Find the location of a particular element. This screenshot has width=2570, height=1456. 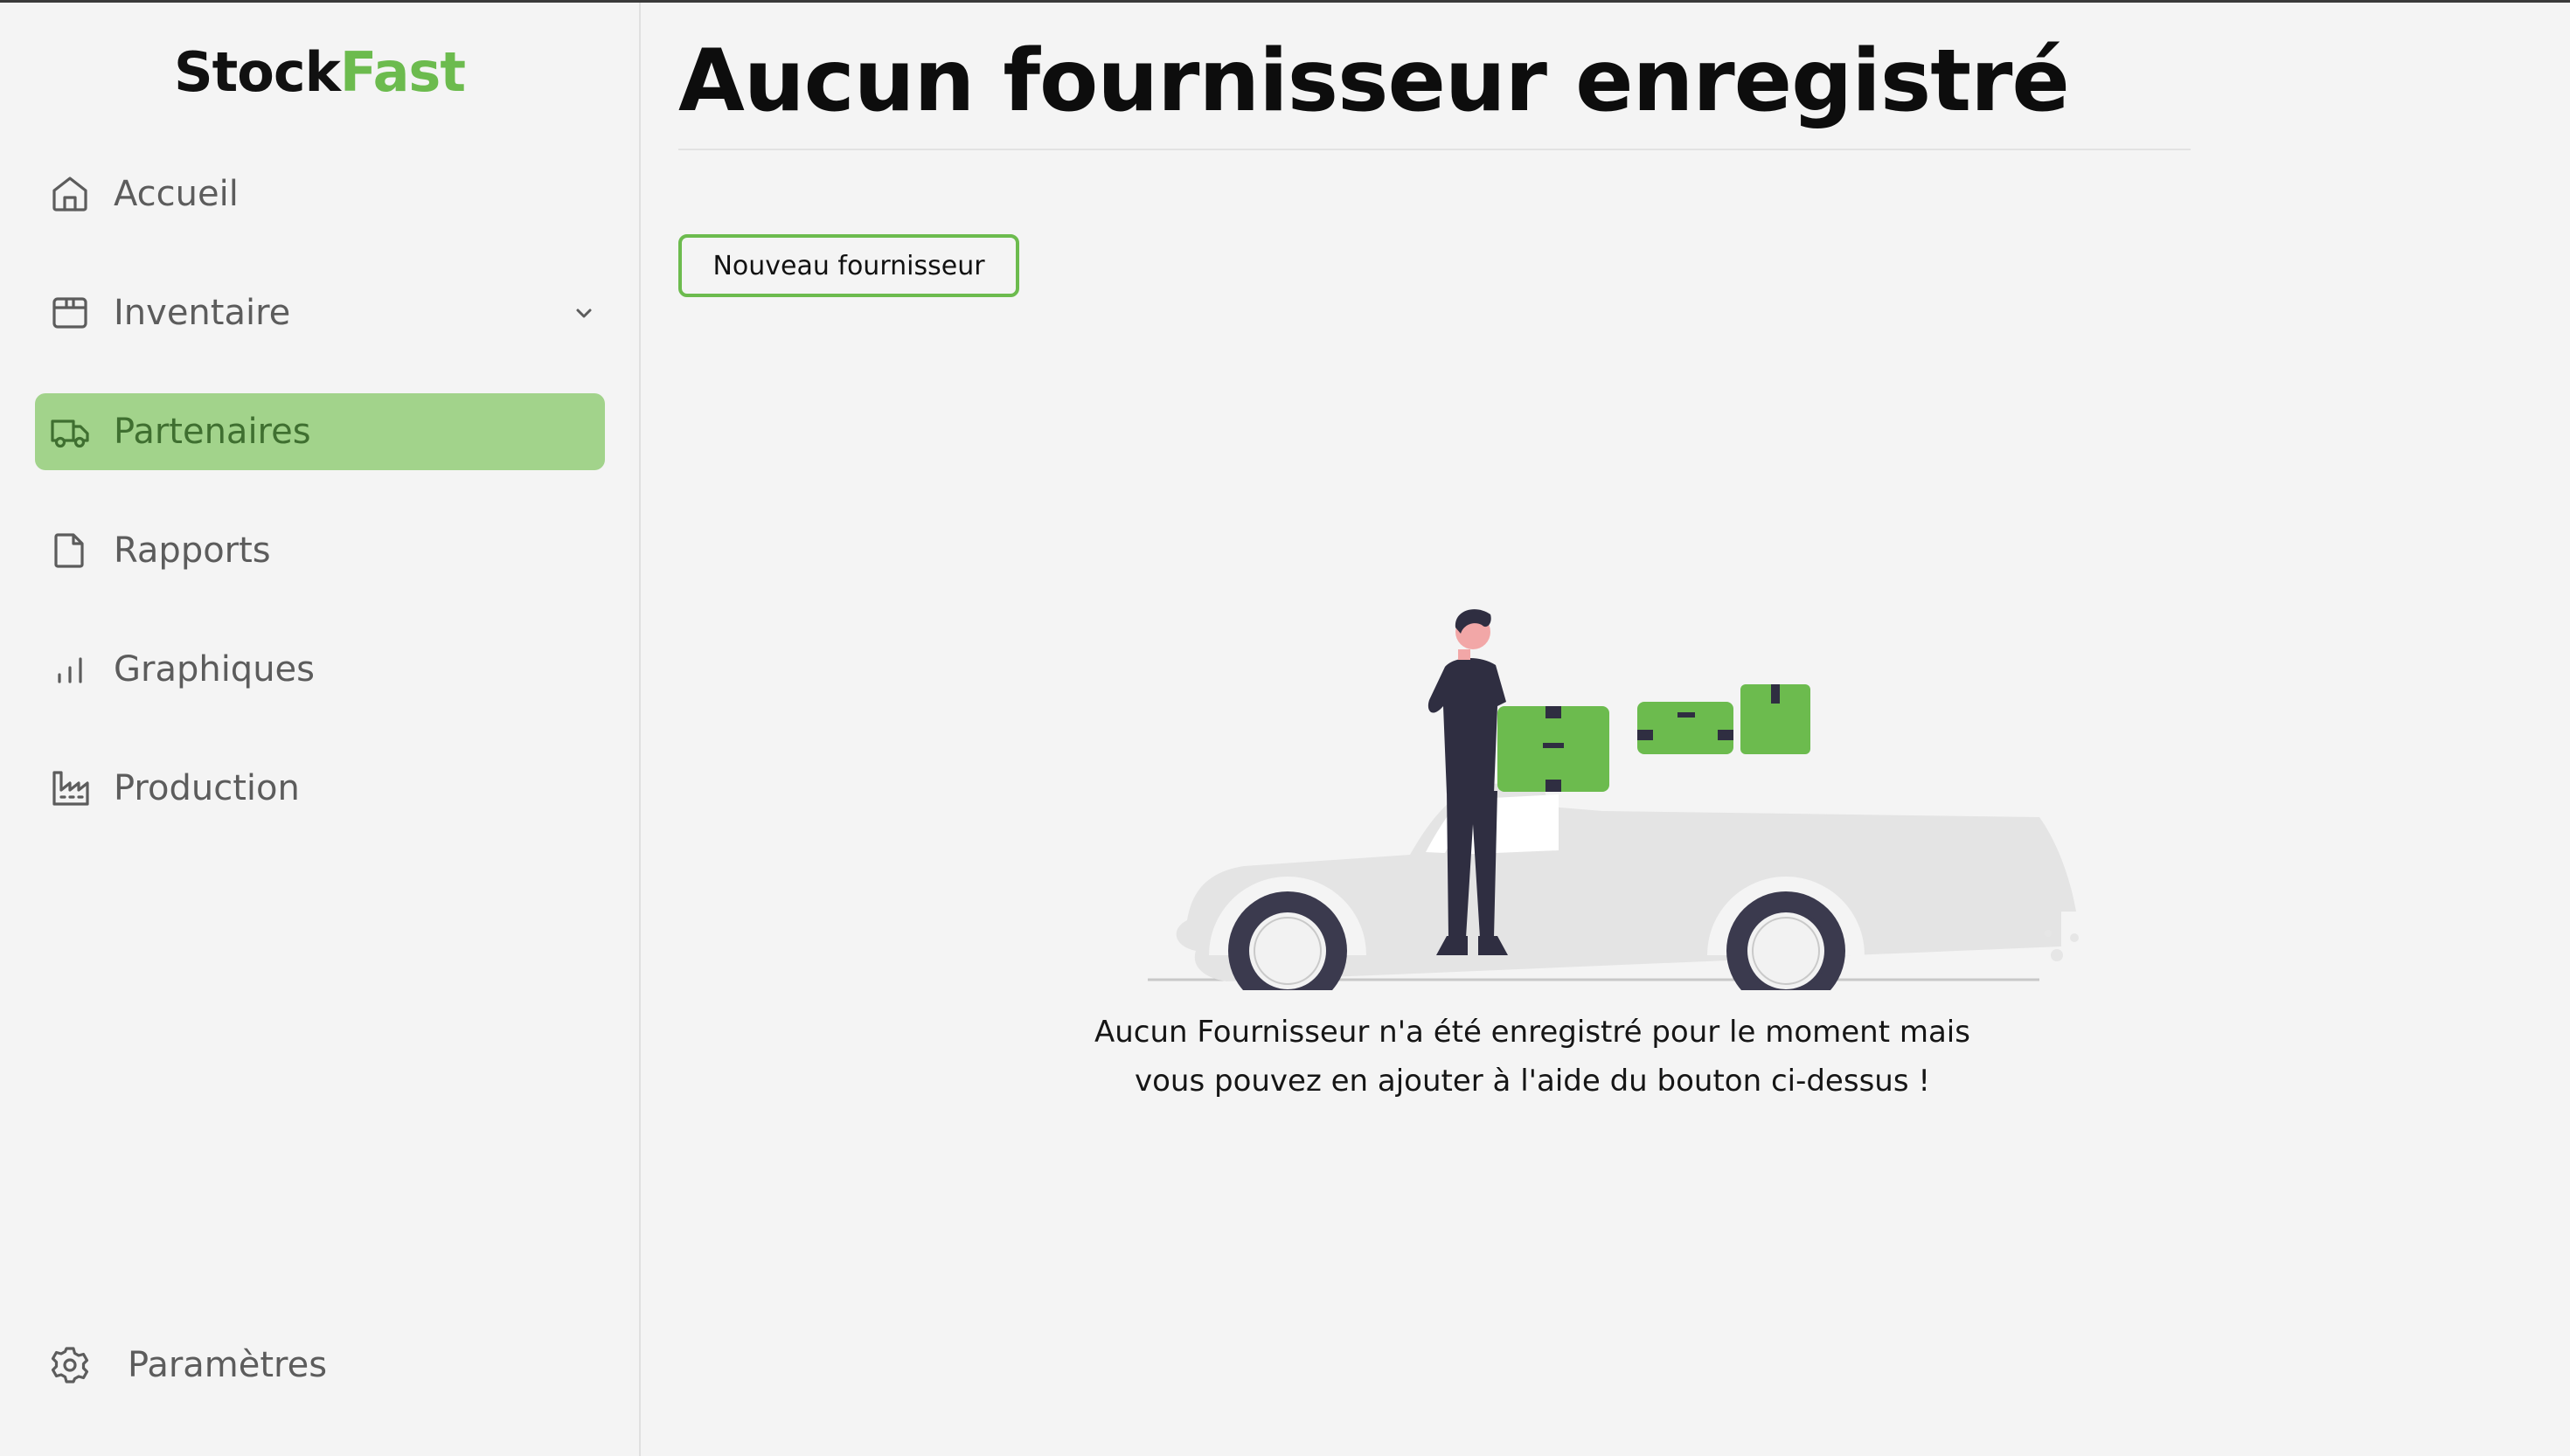

sidebar-item-inventaire: Inventaire is located at coordinates (320, 312).